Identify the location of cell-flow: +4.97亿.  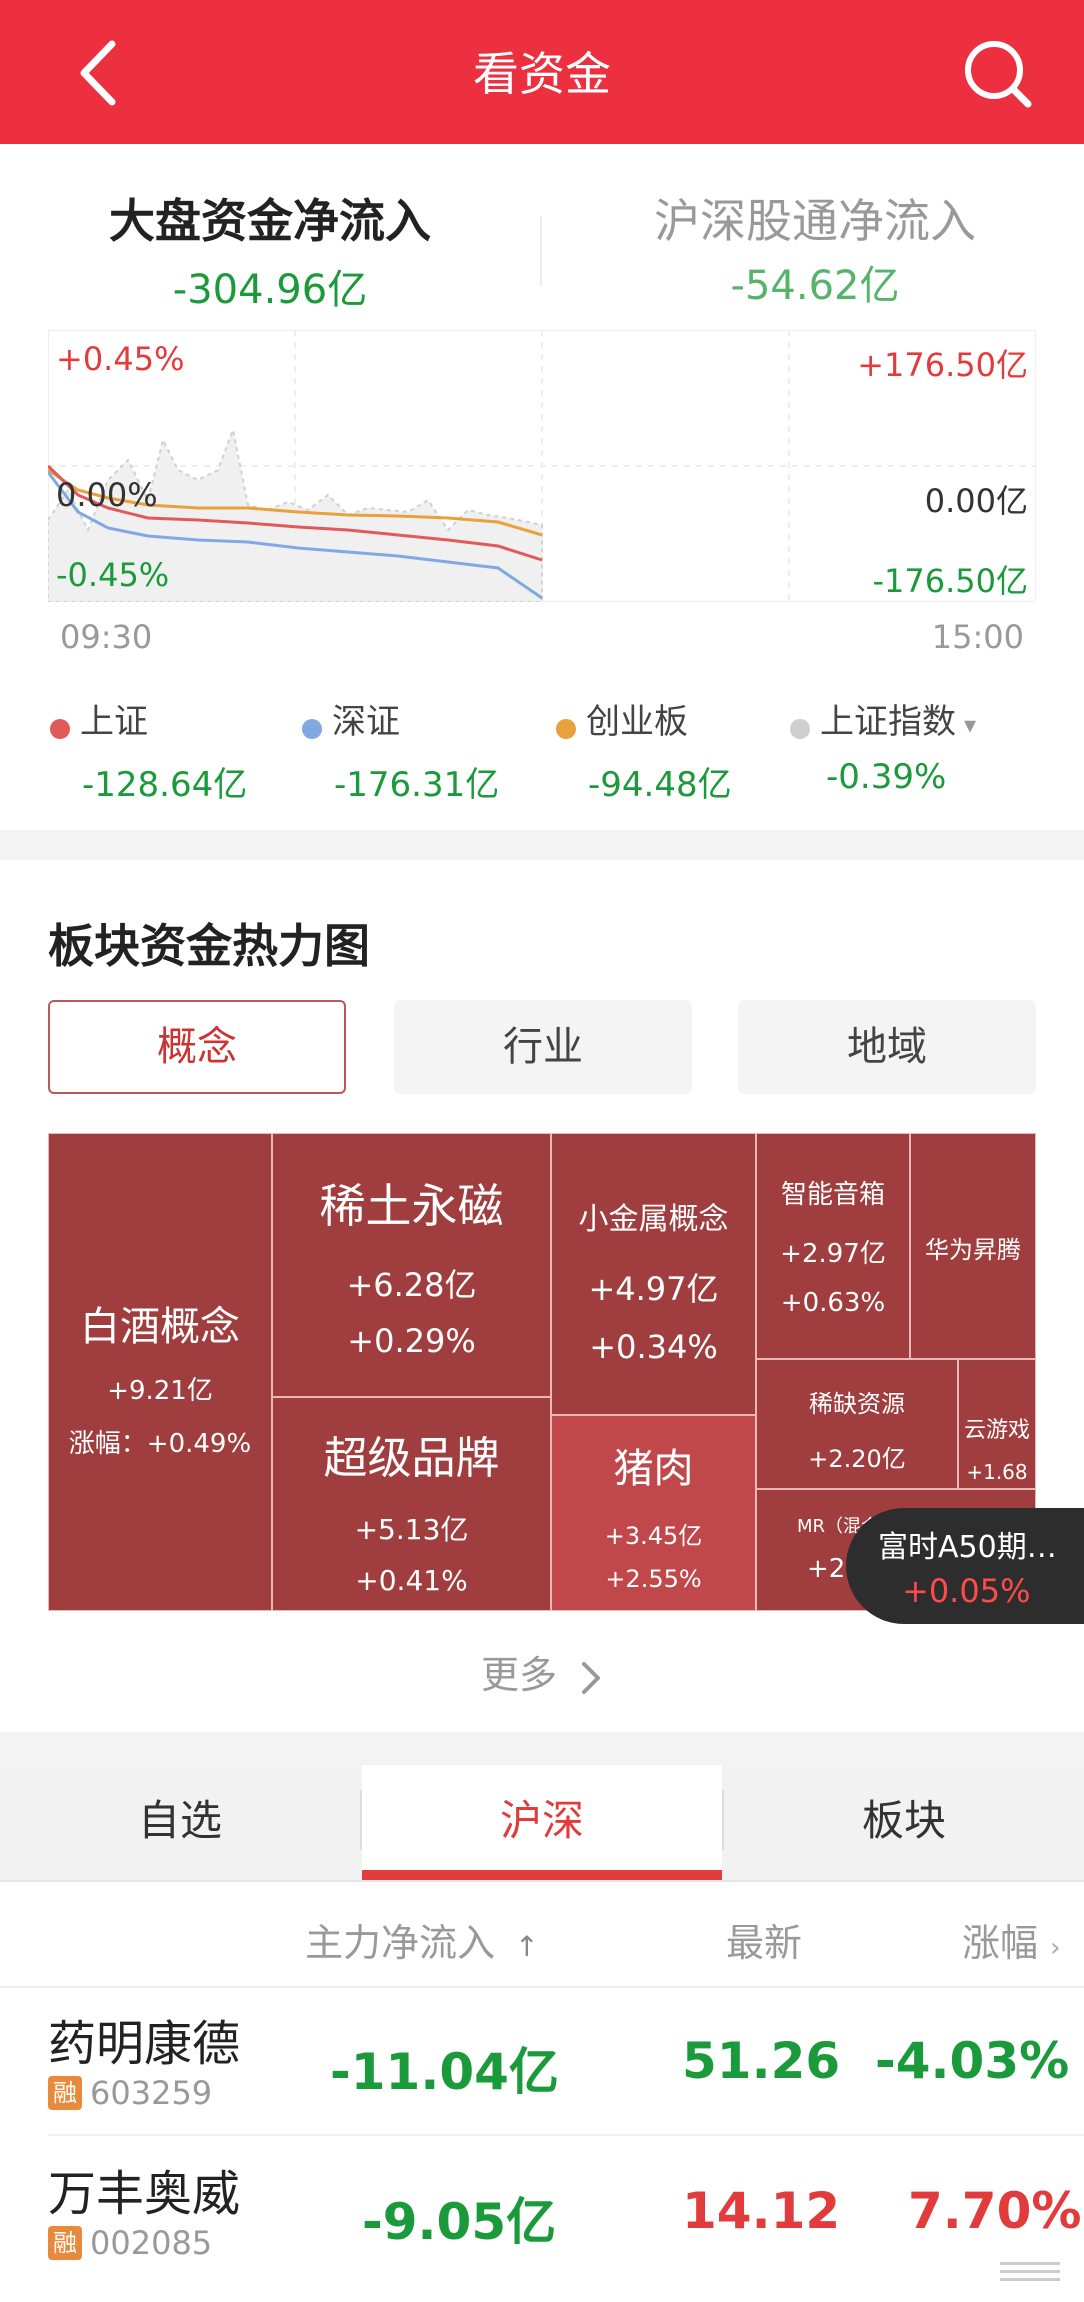
(653, 1289).